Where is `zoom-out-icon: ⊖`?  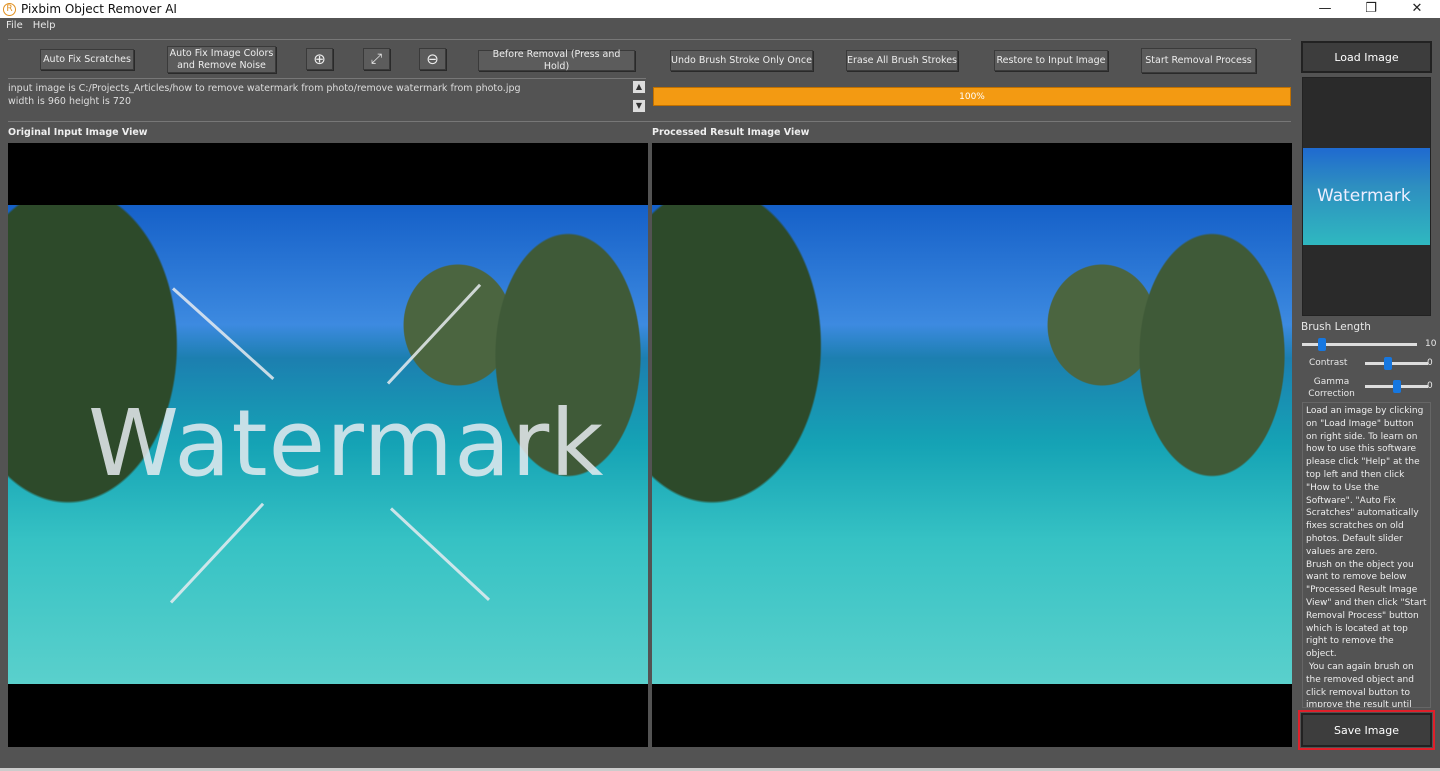 zoom-out-icon: ⊖ is located at coordinates (432, 59).